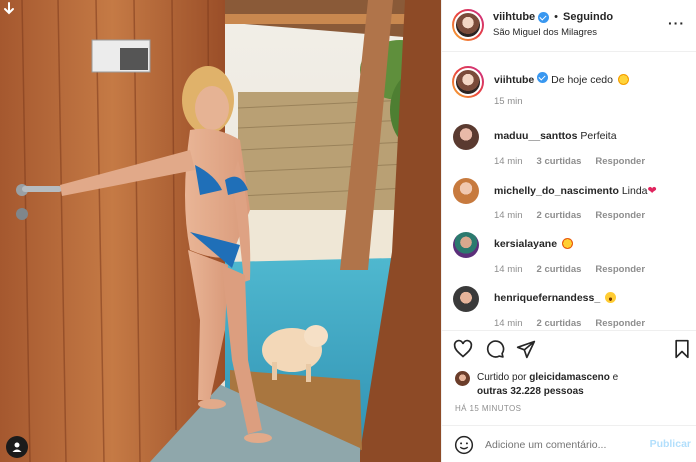 The image size is (696, 462). Describe the element at coordinates (464, 445) in the screenshot. I see `emoji-picker-icon` at that location.